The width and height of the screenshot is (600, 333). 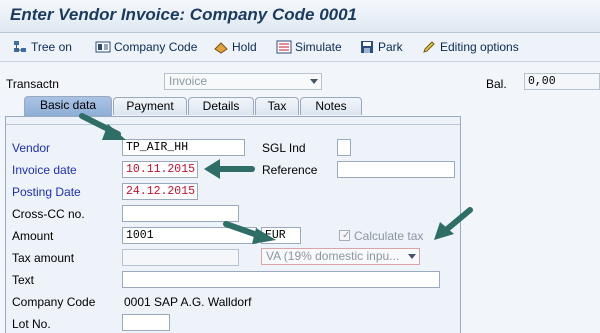 I want to click on tax-amount-input, so click(x=180, y=257).